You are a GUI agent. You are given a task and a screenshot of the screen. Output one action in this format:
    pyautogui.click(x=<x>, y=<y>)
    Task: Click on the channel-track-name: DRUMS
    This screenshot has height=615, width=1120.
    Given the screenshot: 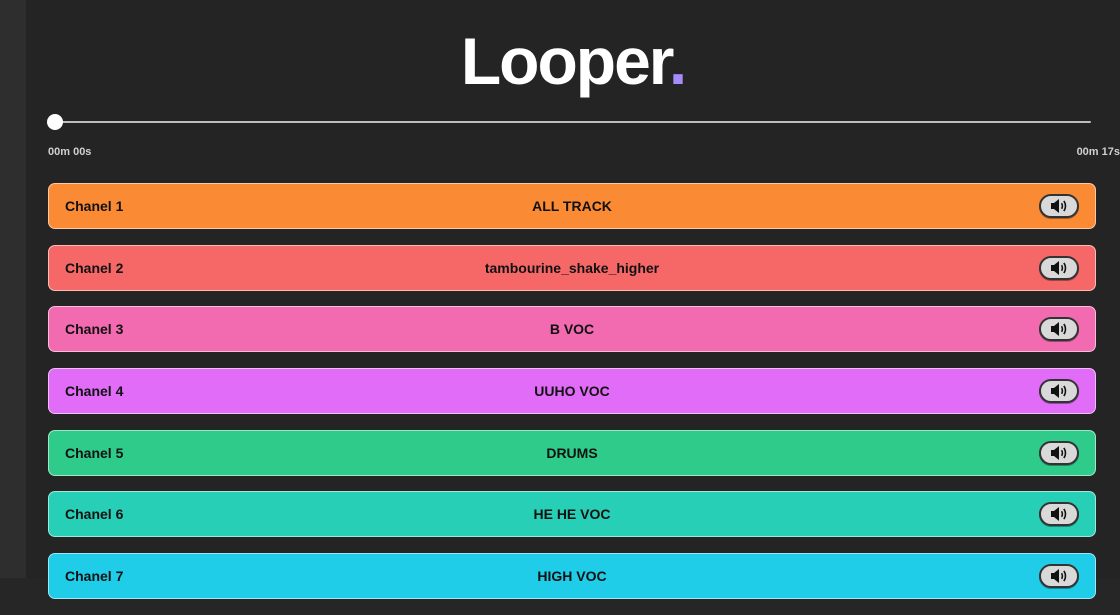 What is the action you would take?
    pyautogui.click(x=572, y=452)
    